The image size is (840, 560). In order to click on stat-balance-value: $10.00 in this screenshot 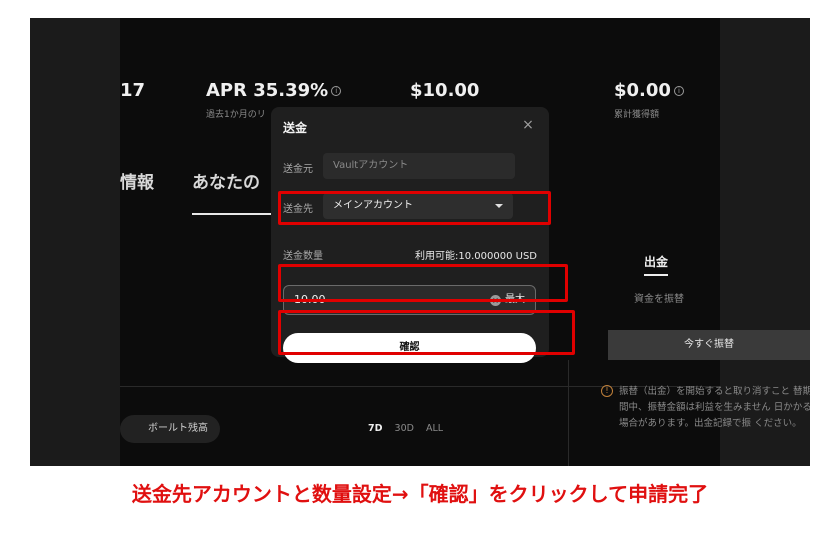, I will do `click(445, 90)`.